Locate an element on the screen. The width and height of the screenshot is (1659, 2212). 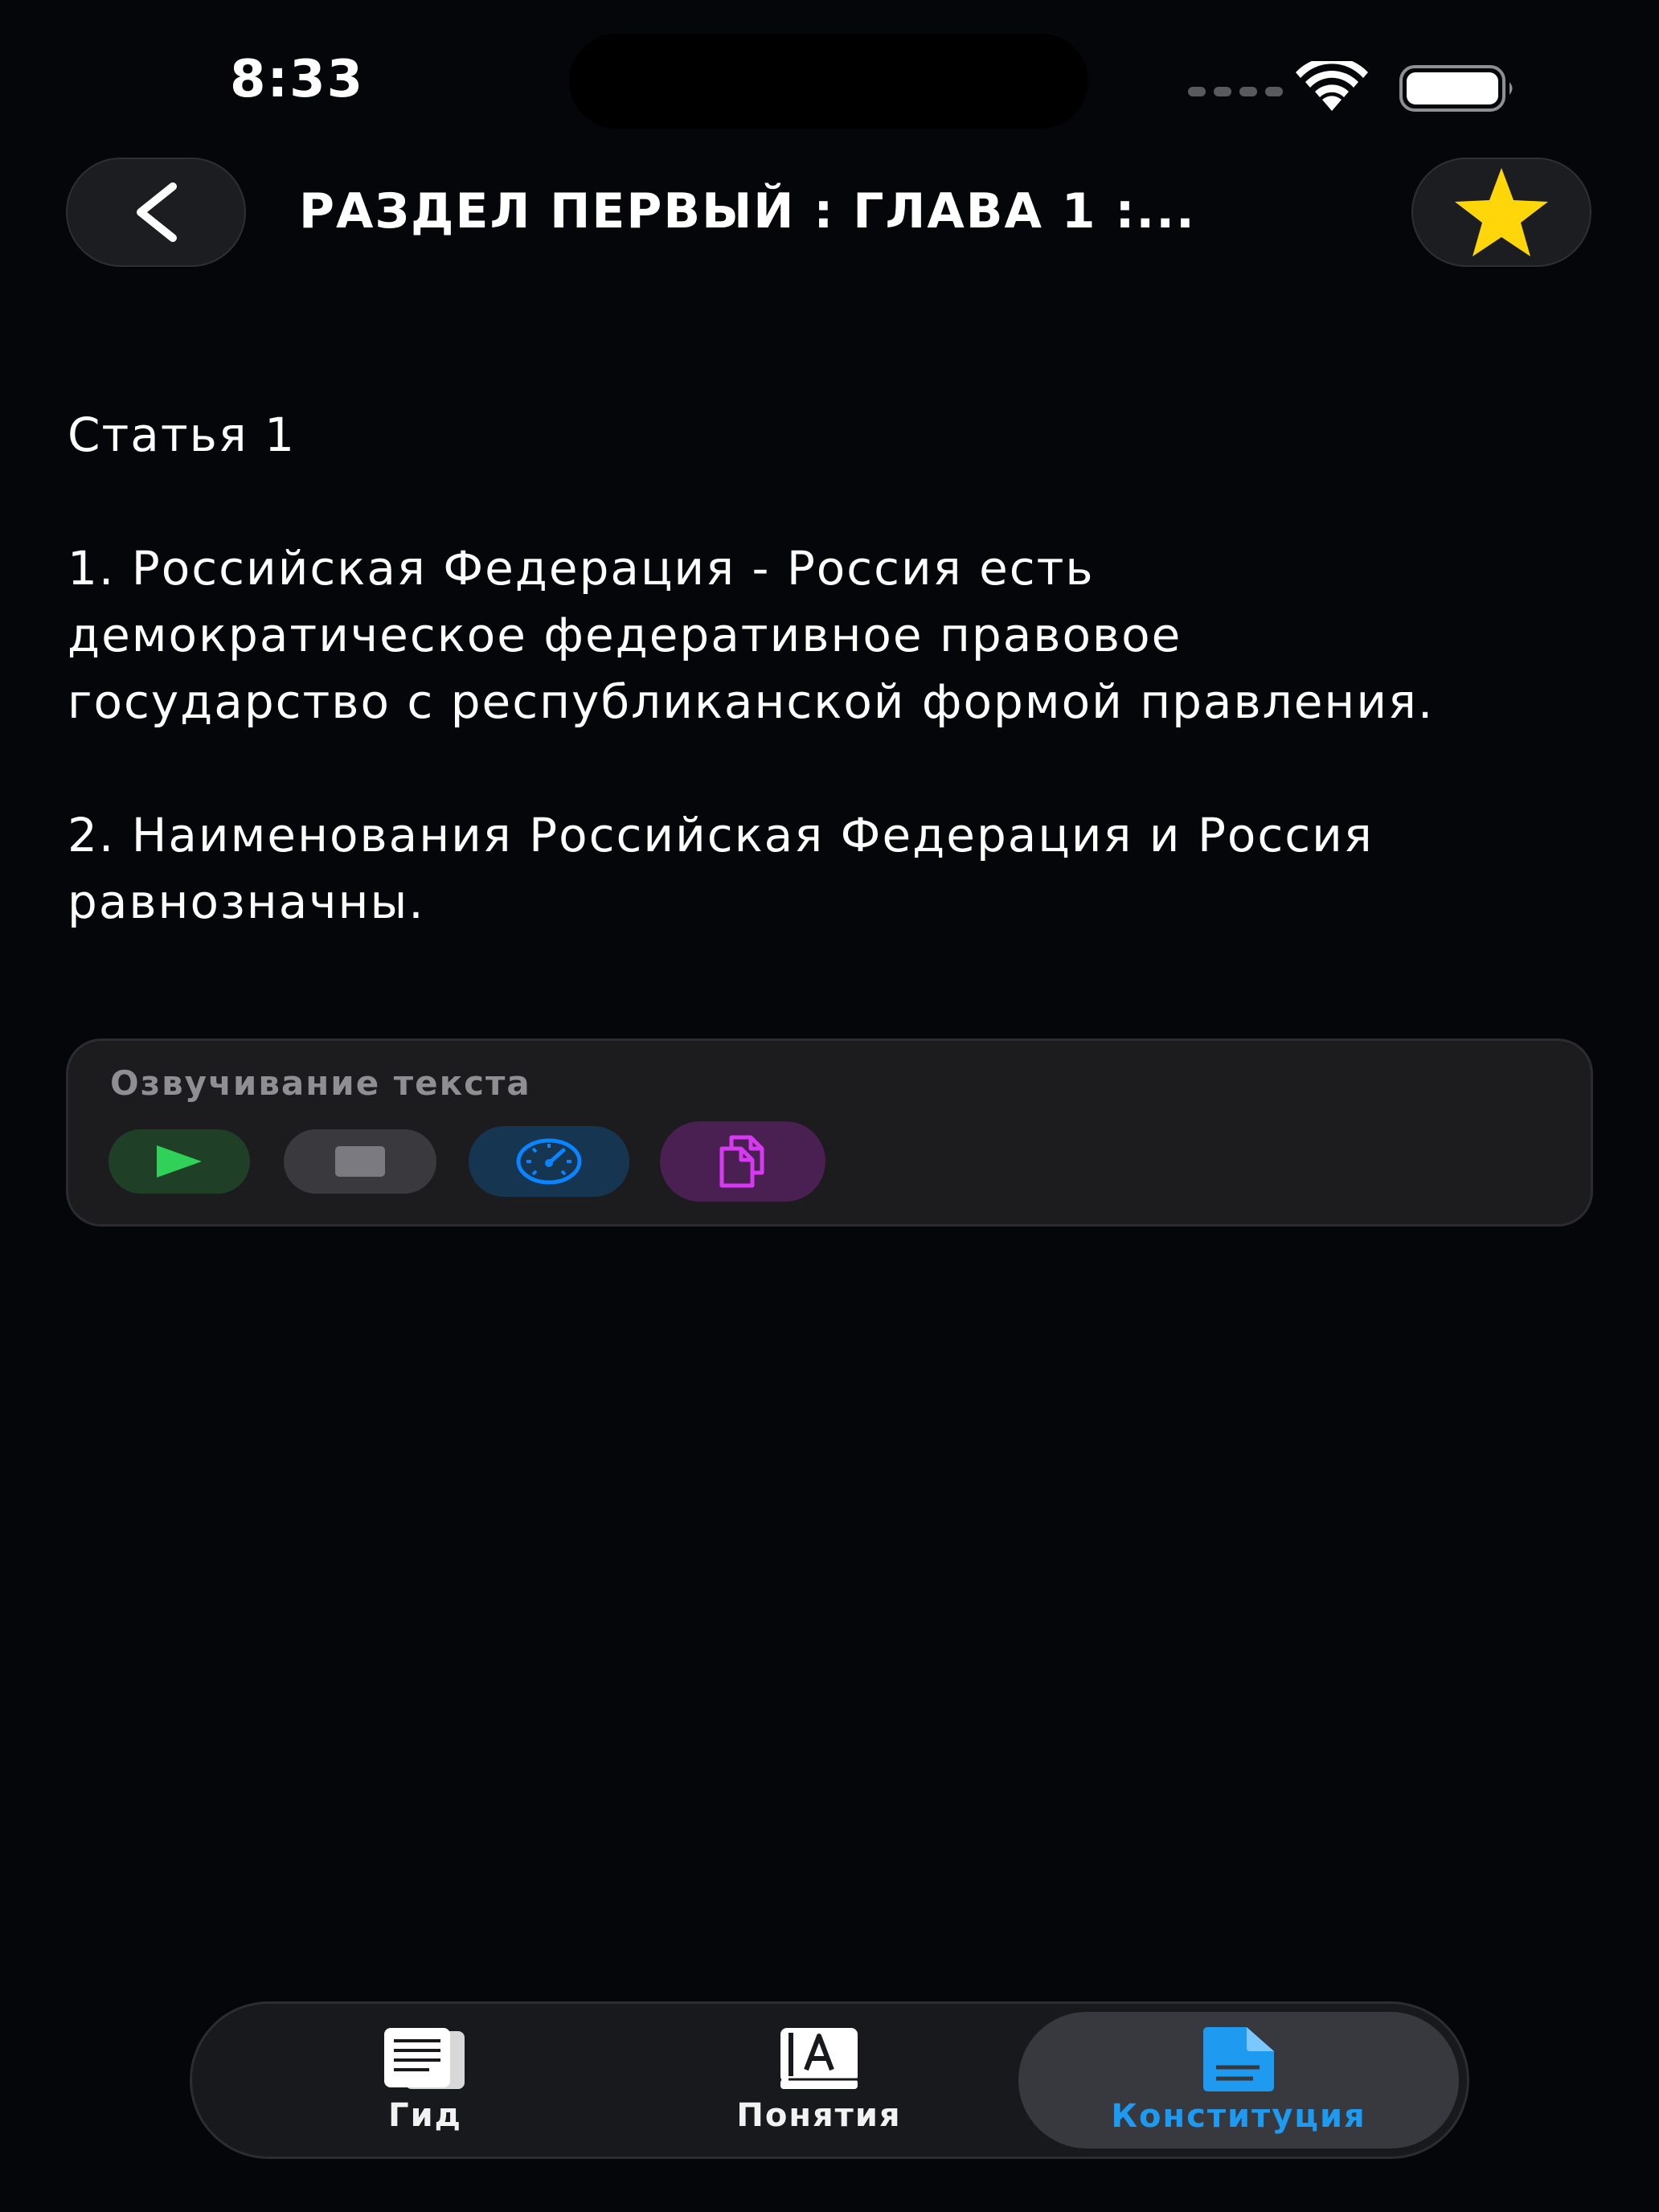
play-icon is located at coordinates (179, 1161).